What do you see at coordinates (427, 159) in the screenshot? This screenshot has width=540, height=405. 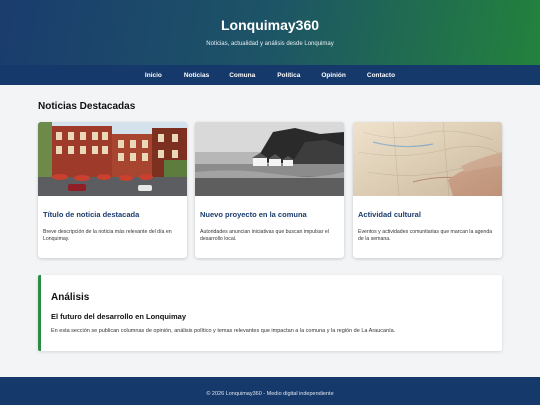 I see `map-in-hands-photo` at bounding box center [427, 159].